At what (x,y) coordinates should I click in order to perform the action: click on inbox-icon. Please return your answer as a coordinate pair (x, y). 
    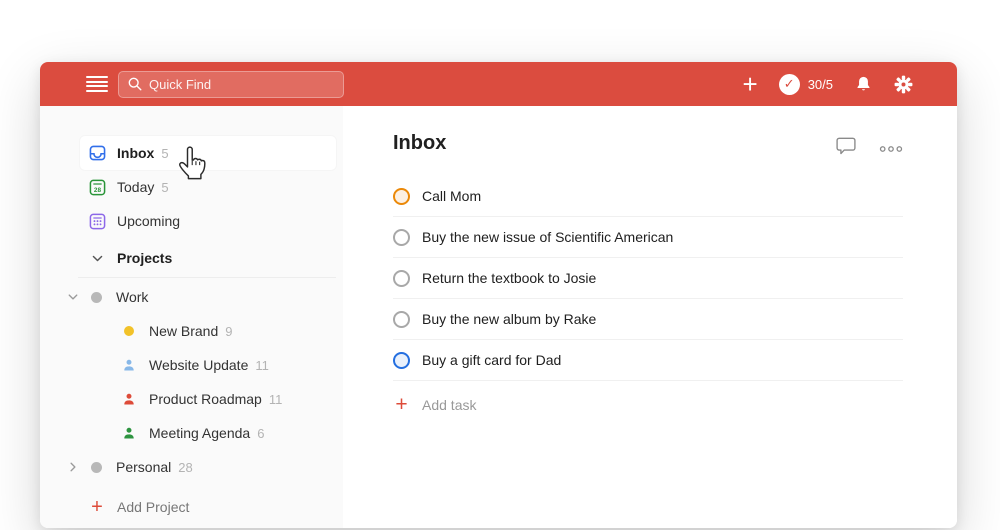
    Looking at the image, I should click on (97, 153).